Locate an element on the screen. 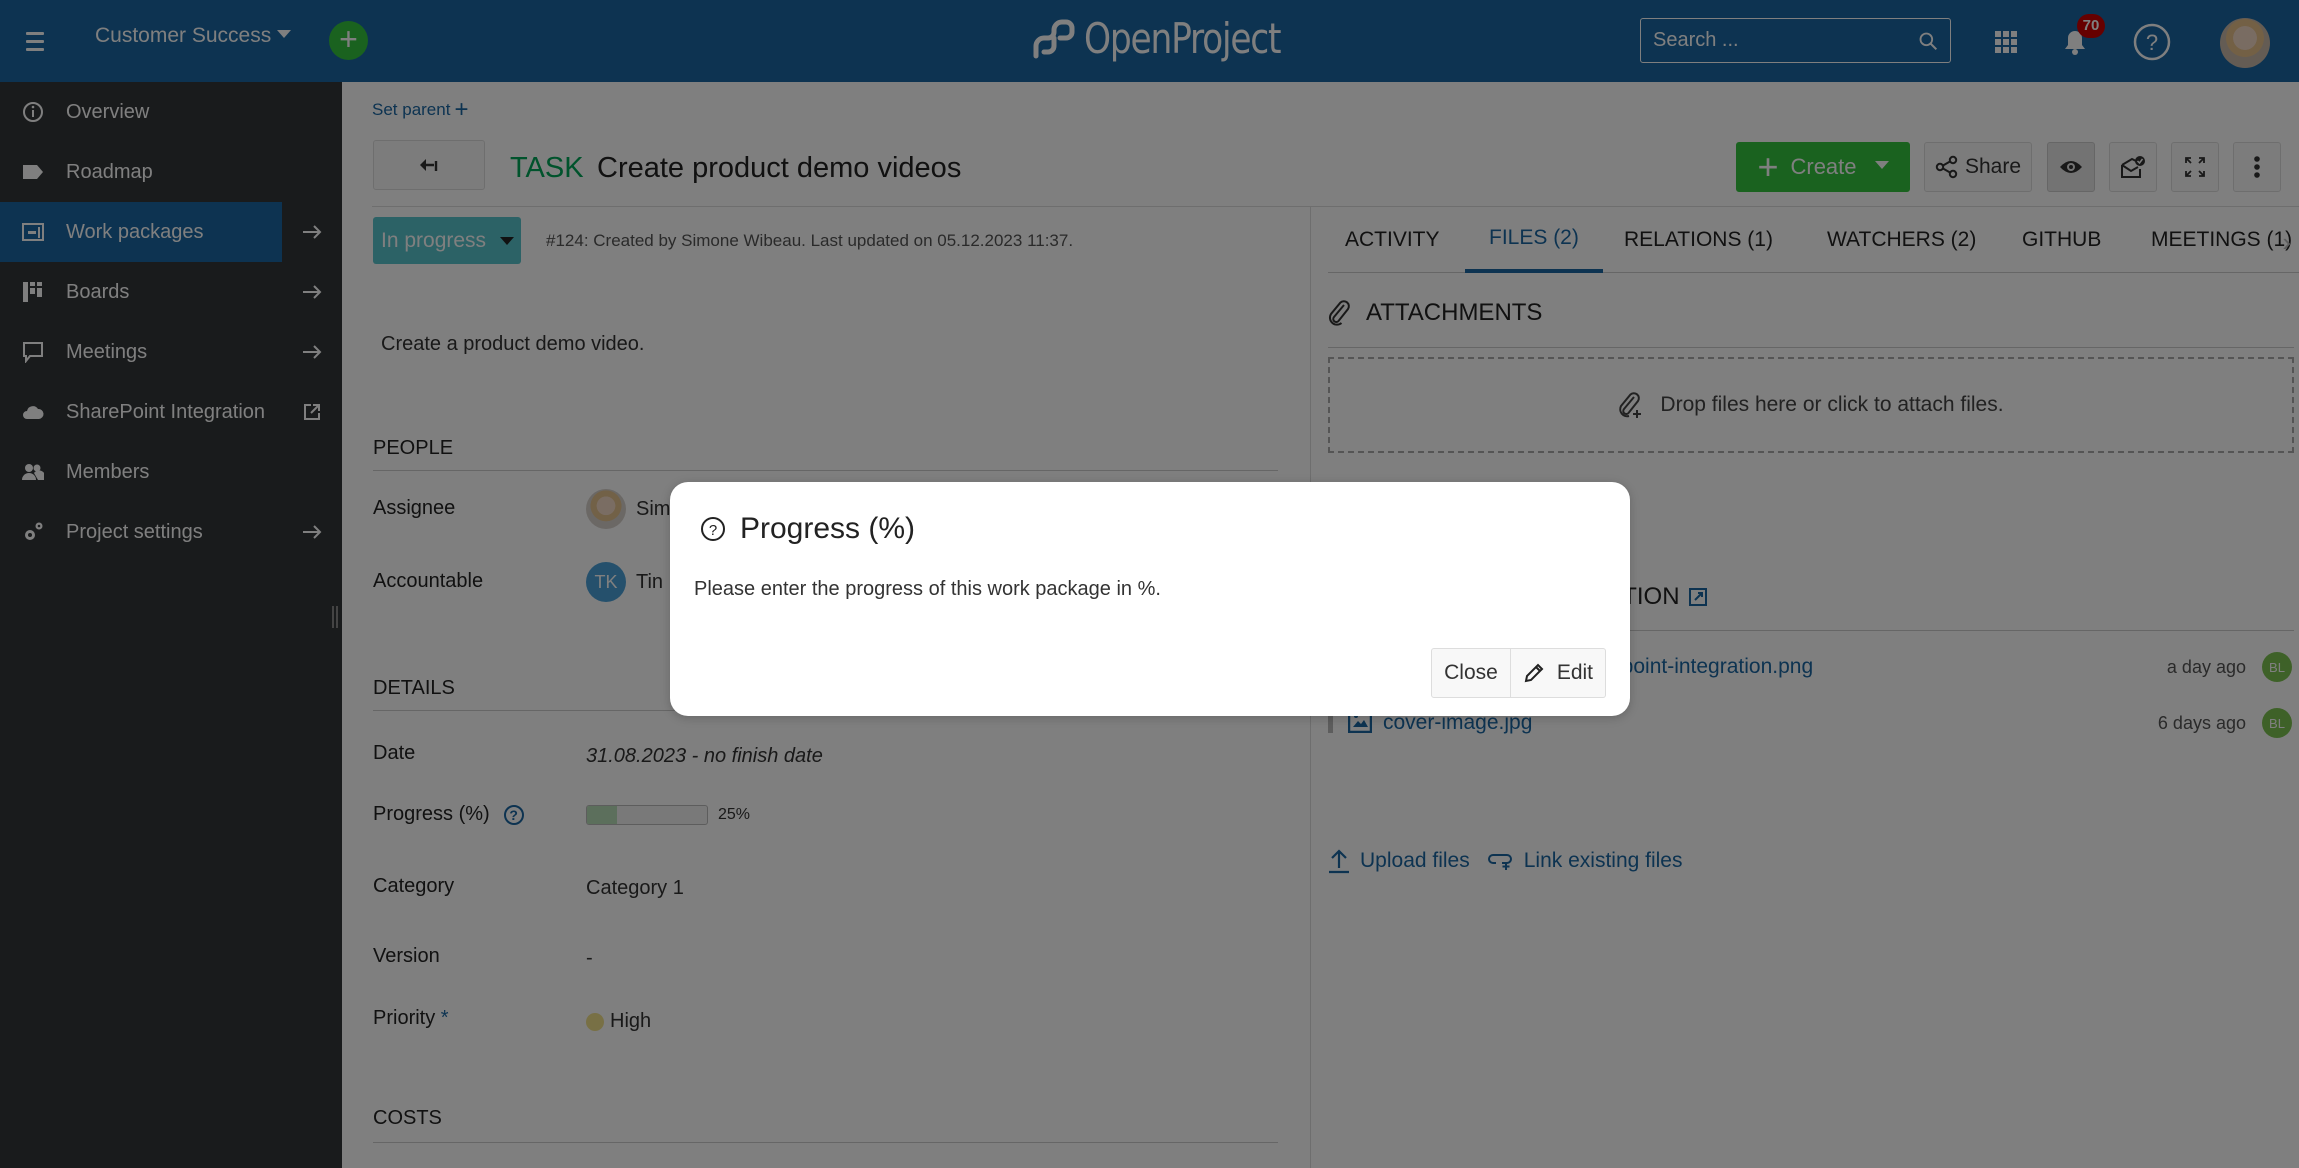 This screenshot has width=2299, height=1168. help-icon: ? is located at coordinates (713, 529).